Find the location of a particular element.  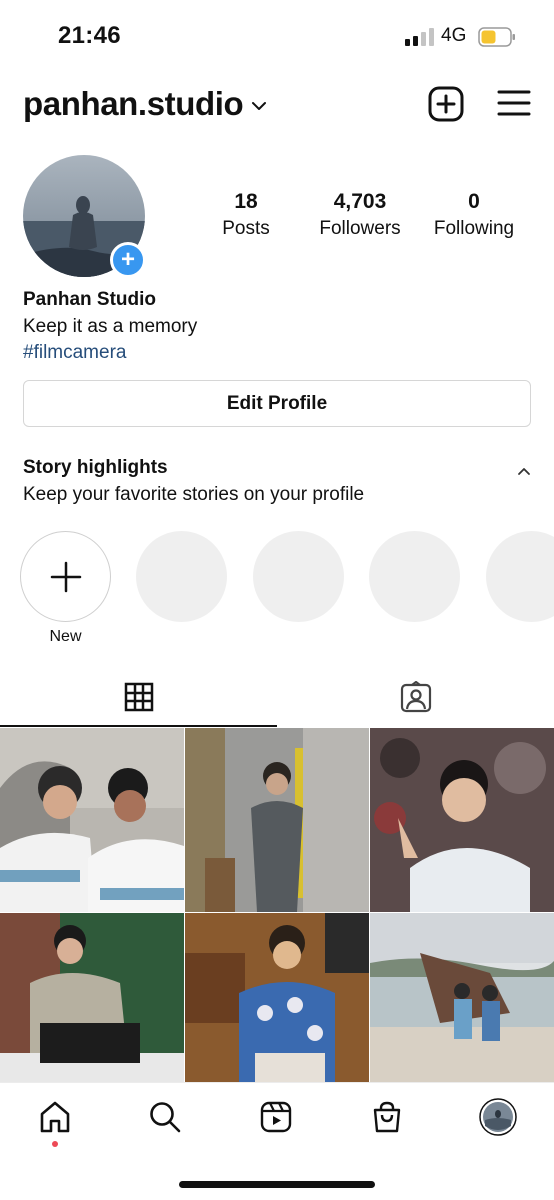

account-switcher: panhan.studio is located at coordinates (145, 104).